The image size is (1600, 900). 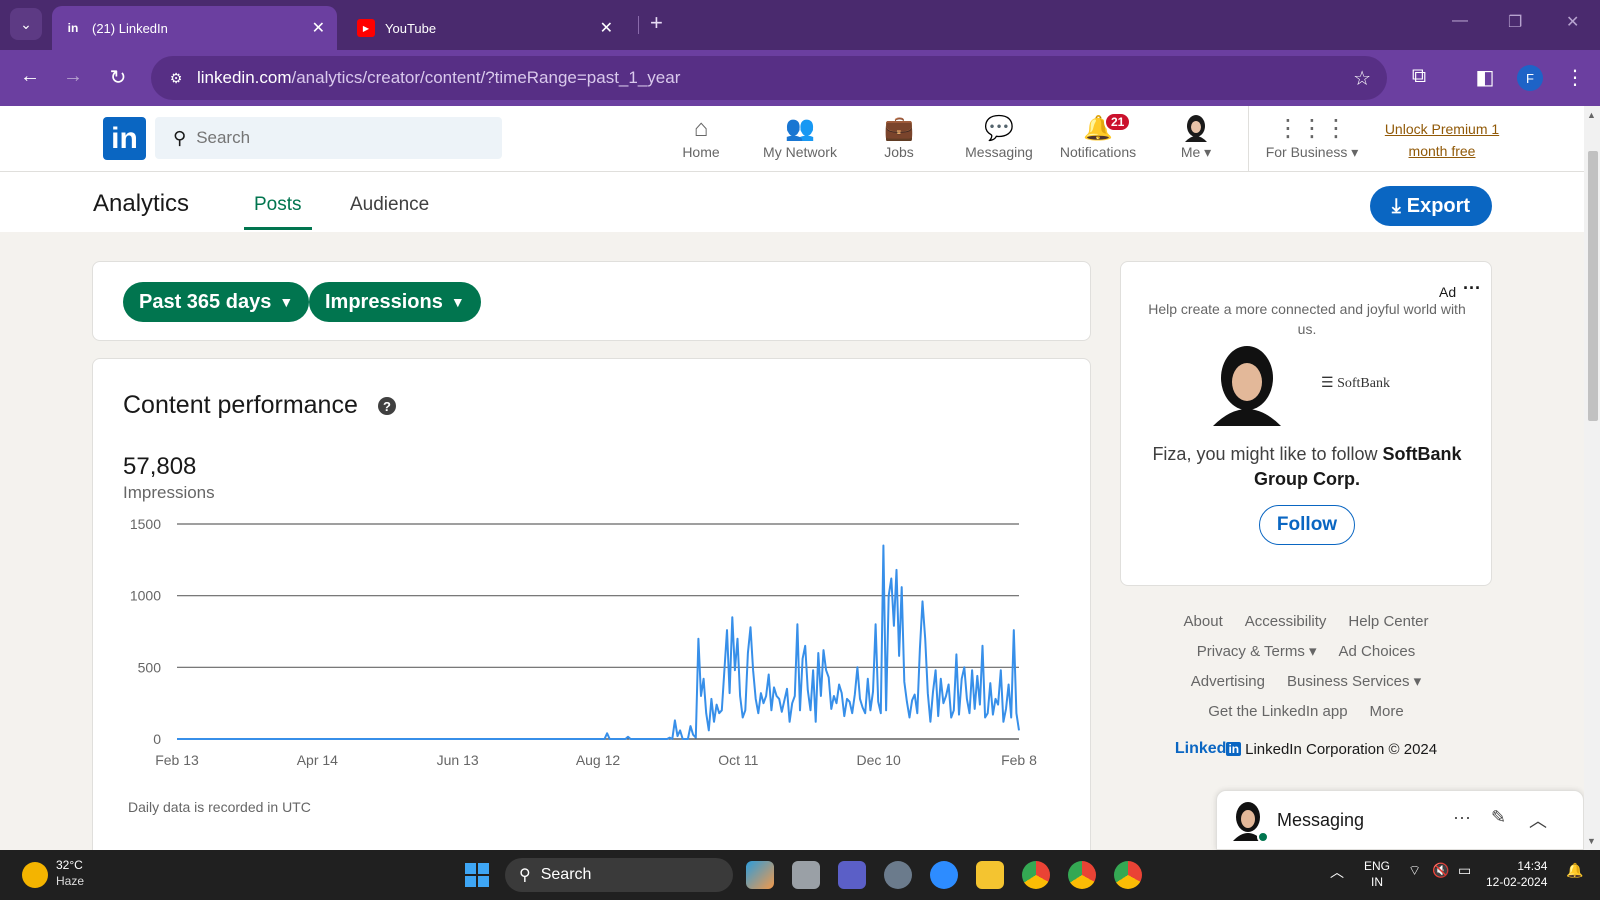 What do you see at coordinates (1337, 872) in the screenshot?
I see `tray-chevron-icon: ︿` at bounding box center [1337, 872].